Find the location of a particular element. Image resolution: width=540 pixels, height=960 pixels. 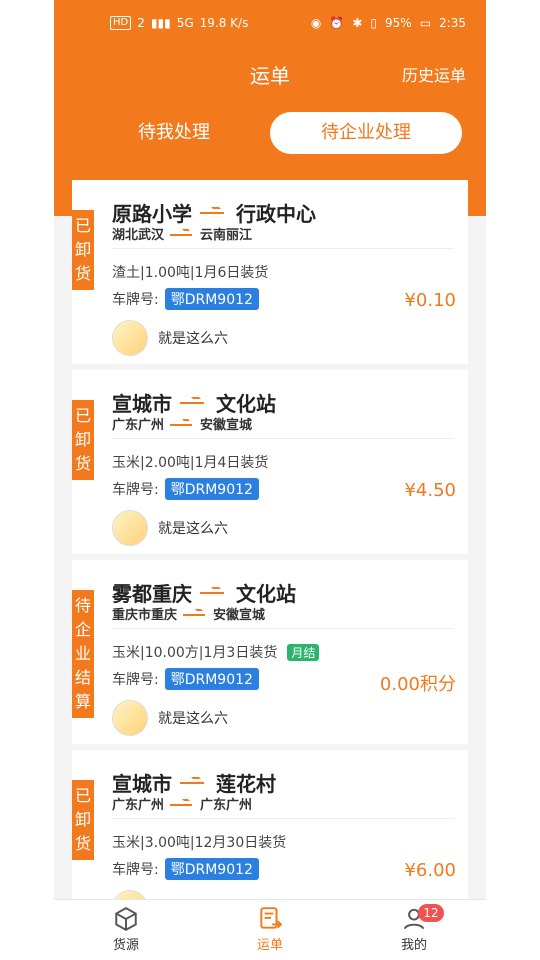

route: 雾都重庆 文化站 is located at coordinates (204, 592).